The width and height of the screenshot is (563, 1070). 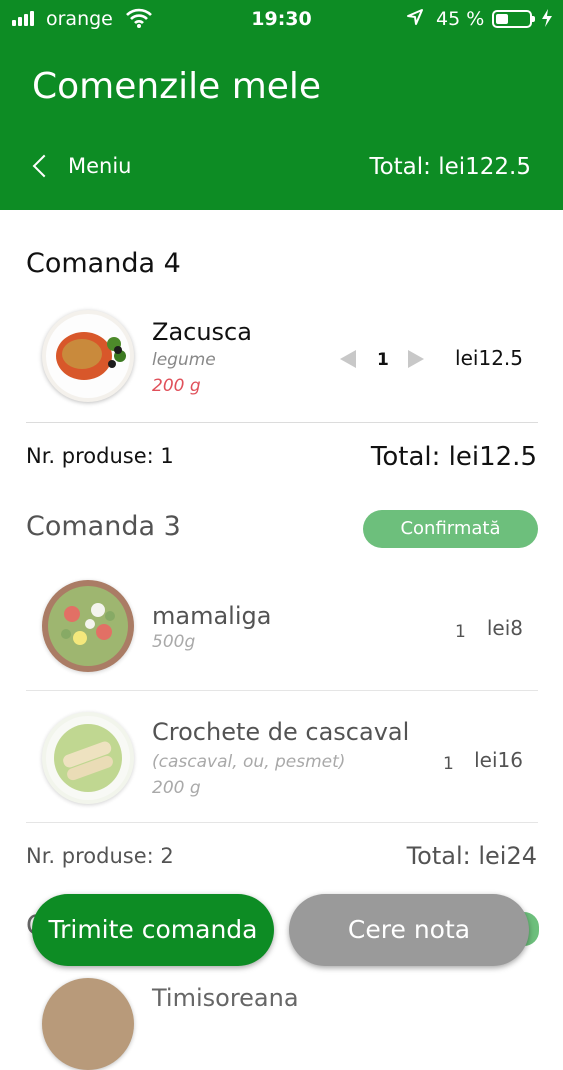 I want to click on increase-quantity-arrow-icon, so click(x=416, y=359).